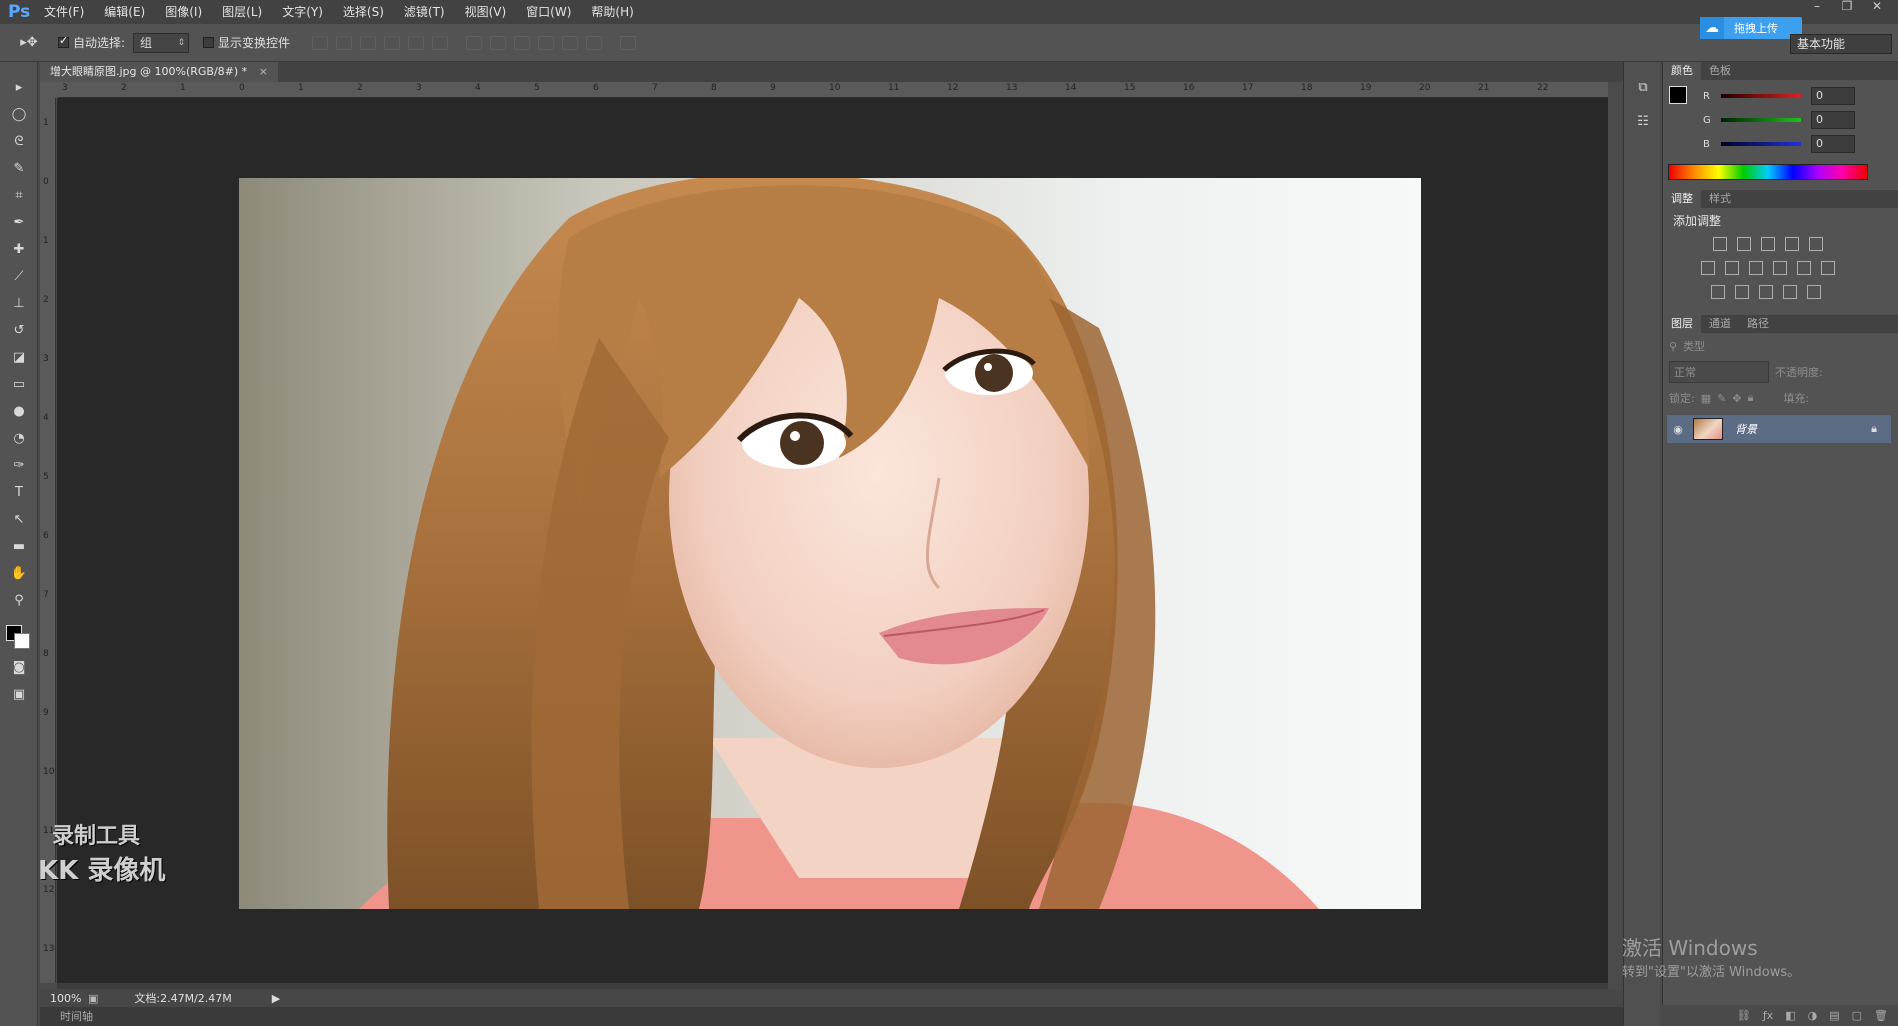 The image size is (1898, 1026). What do you see at coordinates (19, 304) in the screenshot?
I see `stamp-tool-icon: ⊥` at bounding box center [19, 304].